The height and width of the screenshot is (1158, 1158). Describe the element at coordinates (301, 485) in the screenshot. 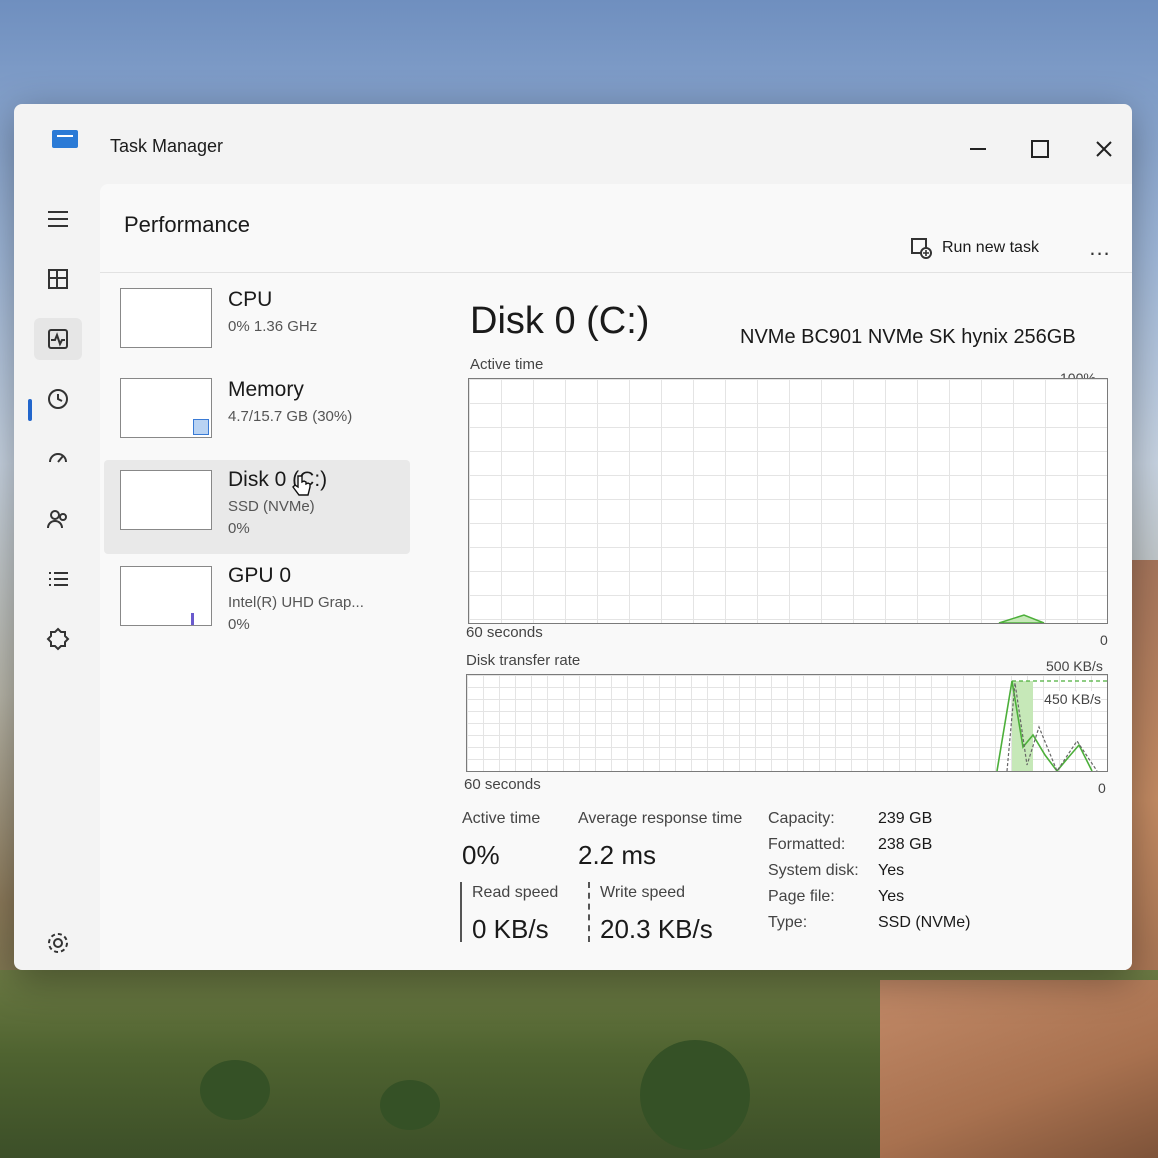

I see `hand-cursor-icon` at that location.